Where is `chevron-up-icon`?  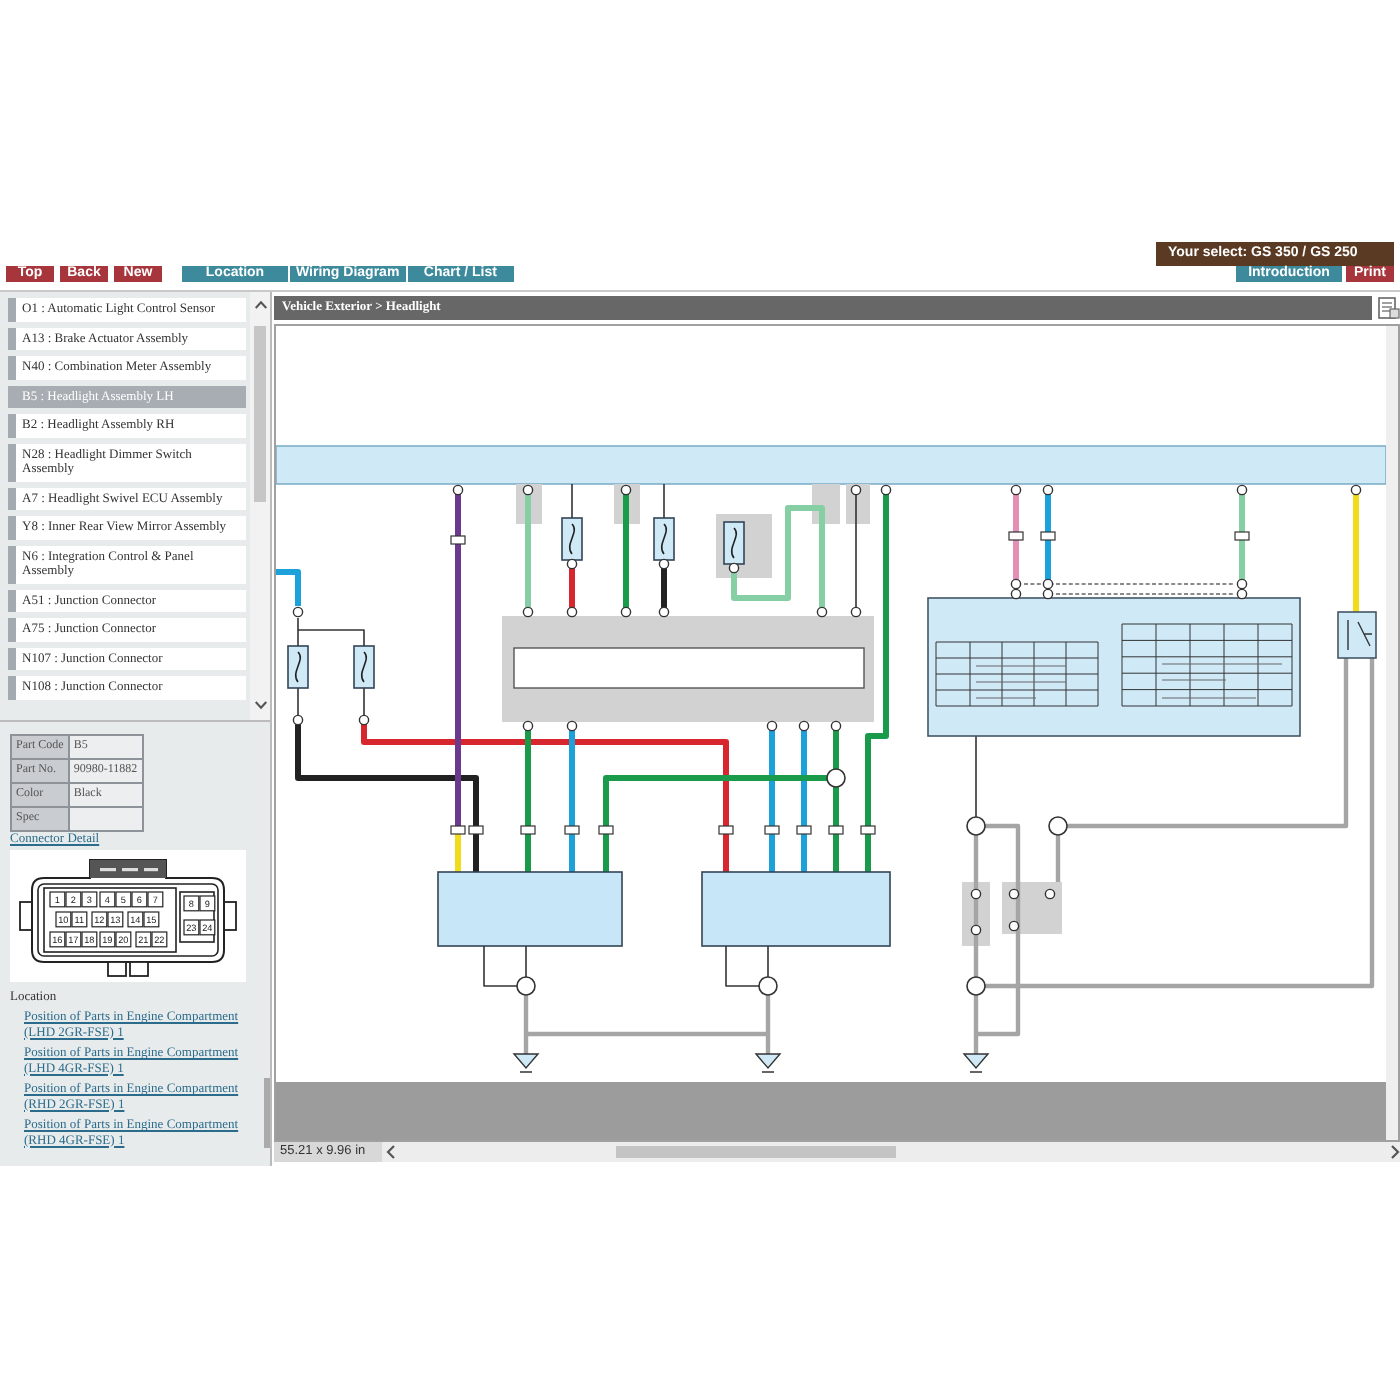
chevron-up-icon is located at coordinates (260, 305).